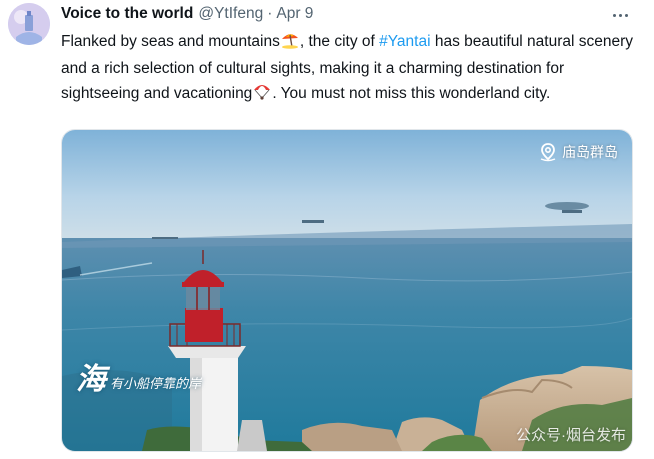  What do you see at coordinates (127, 14) in the screenshot?
I see `author-name: Voice to the world` at bounding box center [127, 14].